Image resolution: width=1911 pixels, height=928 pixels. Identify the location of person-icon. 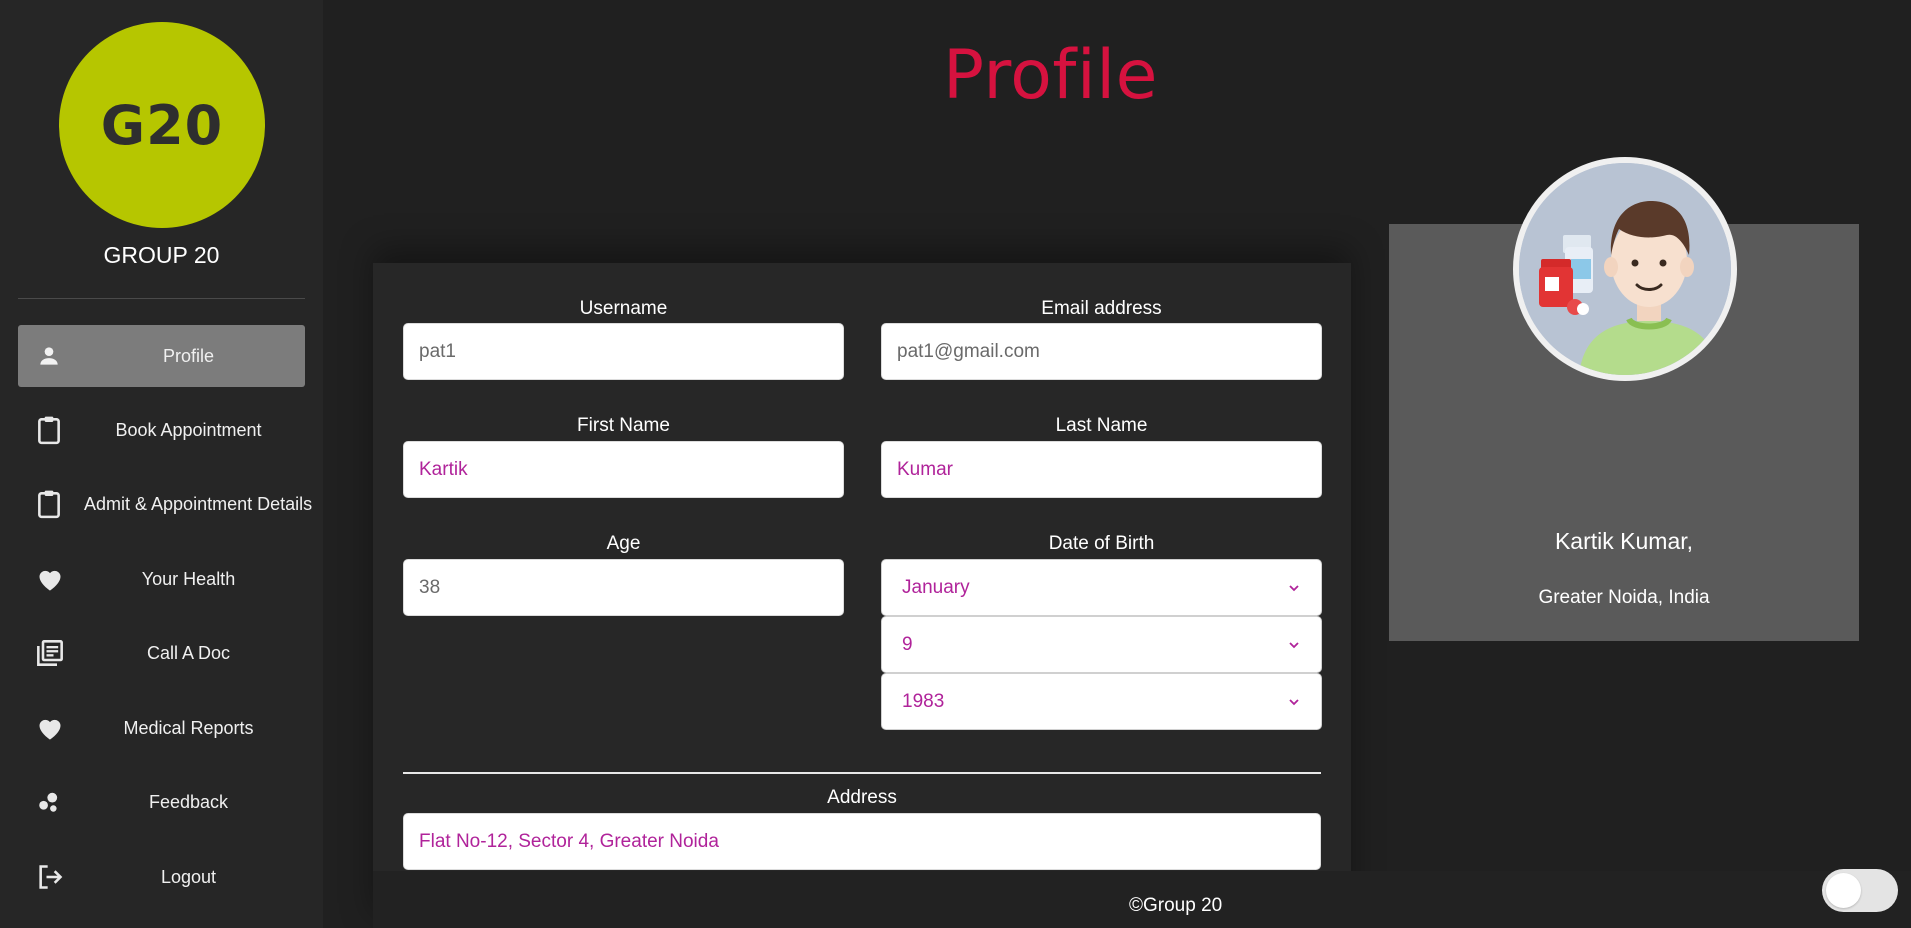
(56, 356).